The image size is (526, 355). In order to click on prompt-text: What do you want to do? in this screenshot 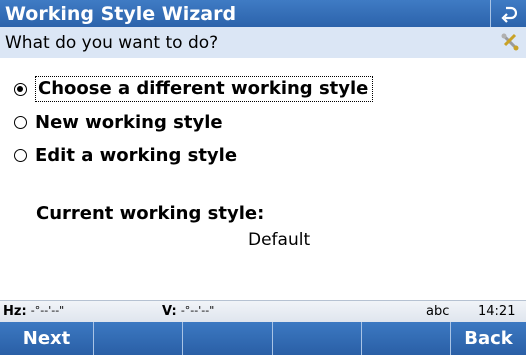, I will do `click(112, 42)`.